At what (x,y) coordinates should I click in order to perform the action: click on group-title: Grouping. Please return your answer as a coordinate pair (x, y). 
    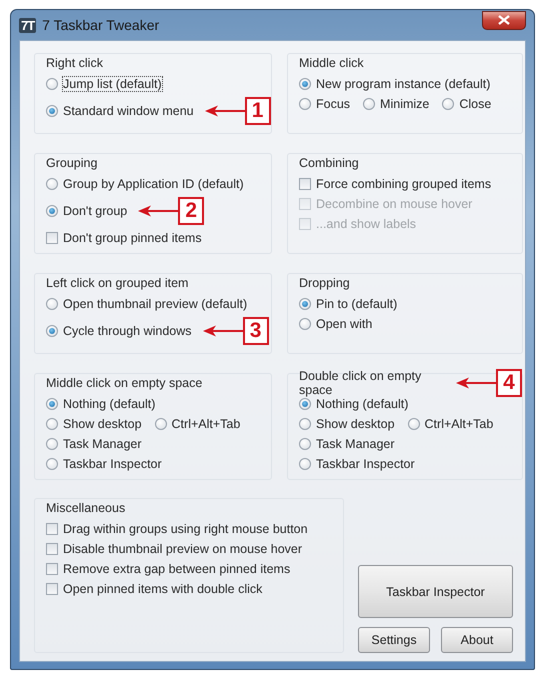
    Looking at the image, I should click on (72, 163).